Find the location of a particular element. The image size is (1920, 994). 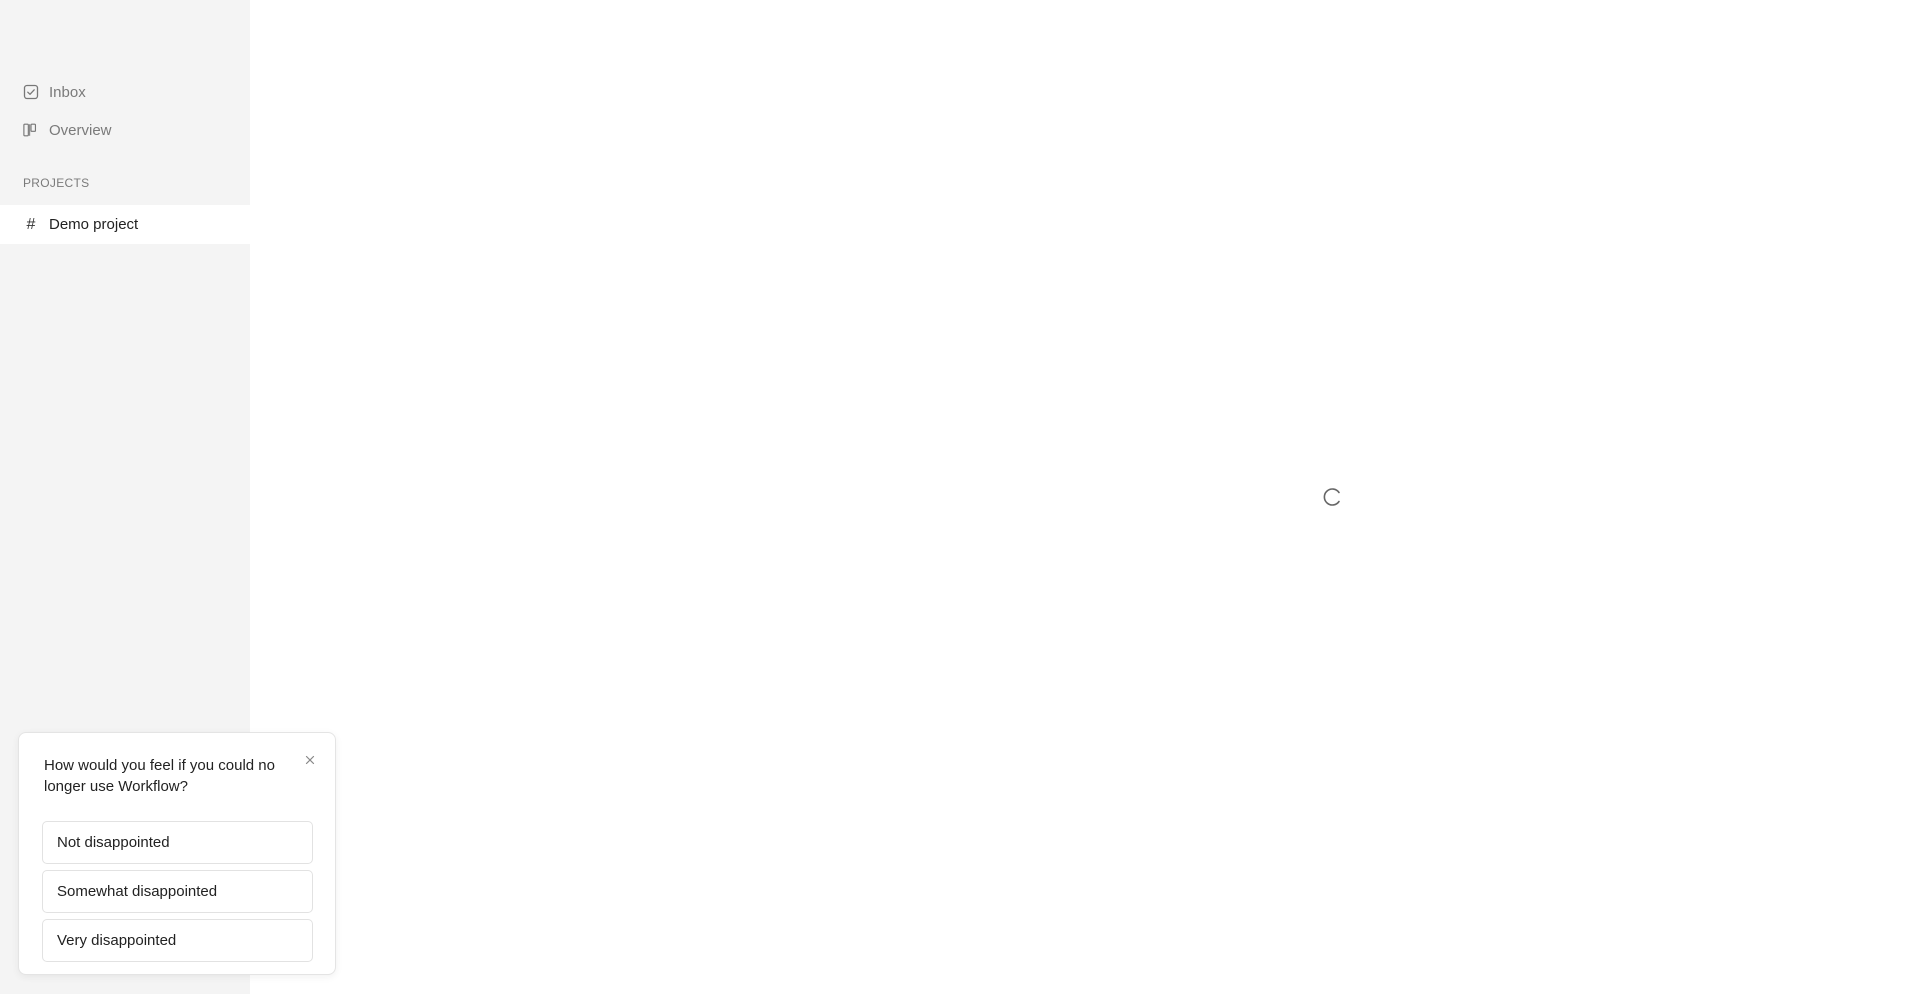

survey-option-somewhat-disappointed: Somewhat disappointed is located at coordinates (177, 891).